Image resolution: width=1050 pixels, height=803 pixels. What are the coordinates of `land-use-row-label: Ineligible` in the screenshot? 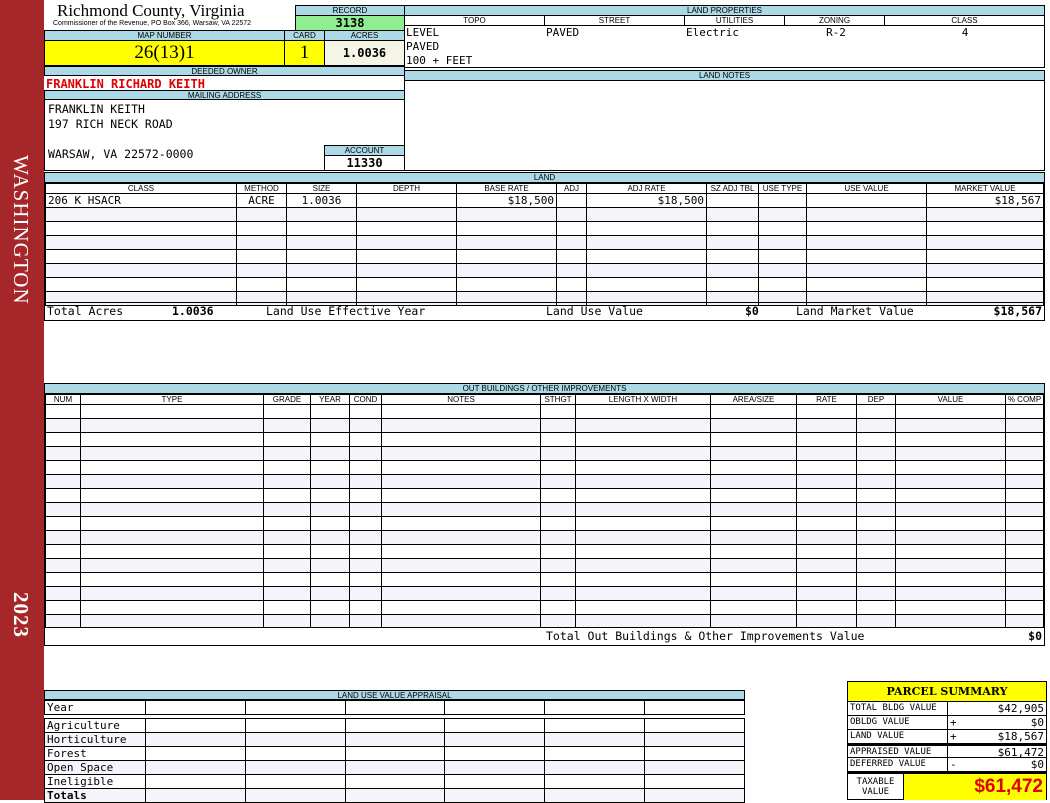 It's located at (95, 781).